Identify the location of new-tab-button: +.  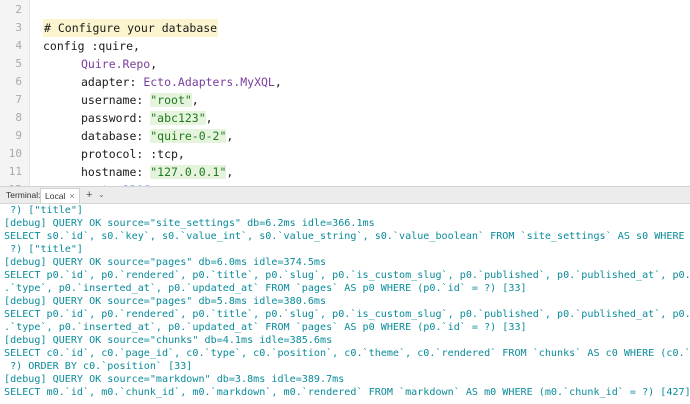
(89, 195).